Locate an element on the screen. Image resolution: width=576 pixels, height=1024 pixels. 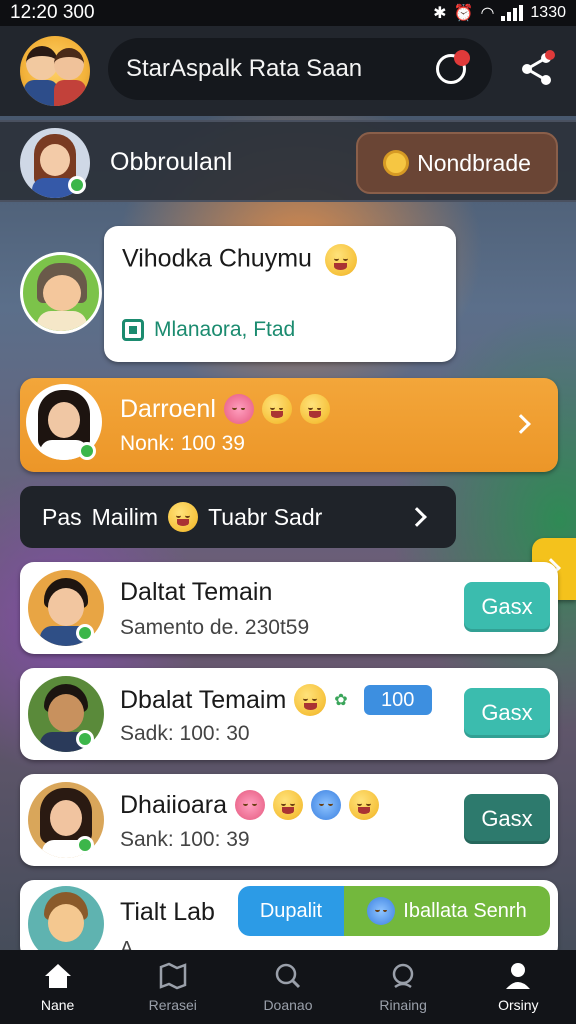
row-title: Dhaiioara is located at coordinates (250, 805).